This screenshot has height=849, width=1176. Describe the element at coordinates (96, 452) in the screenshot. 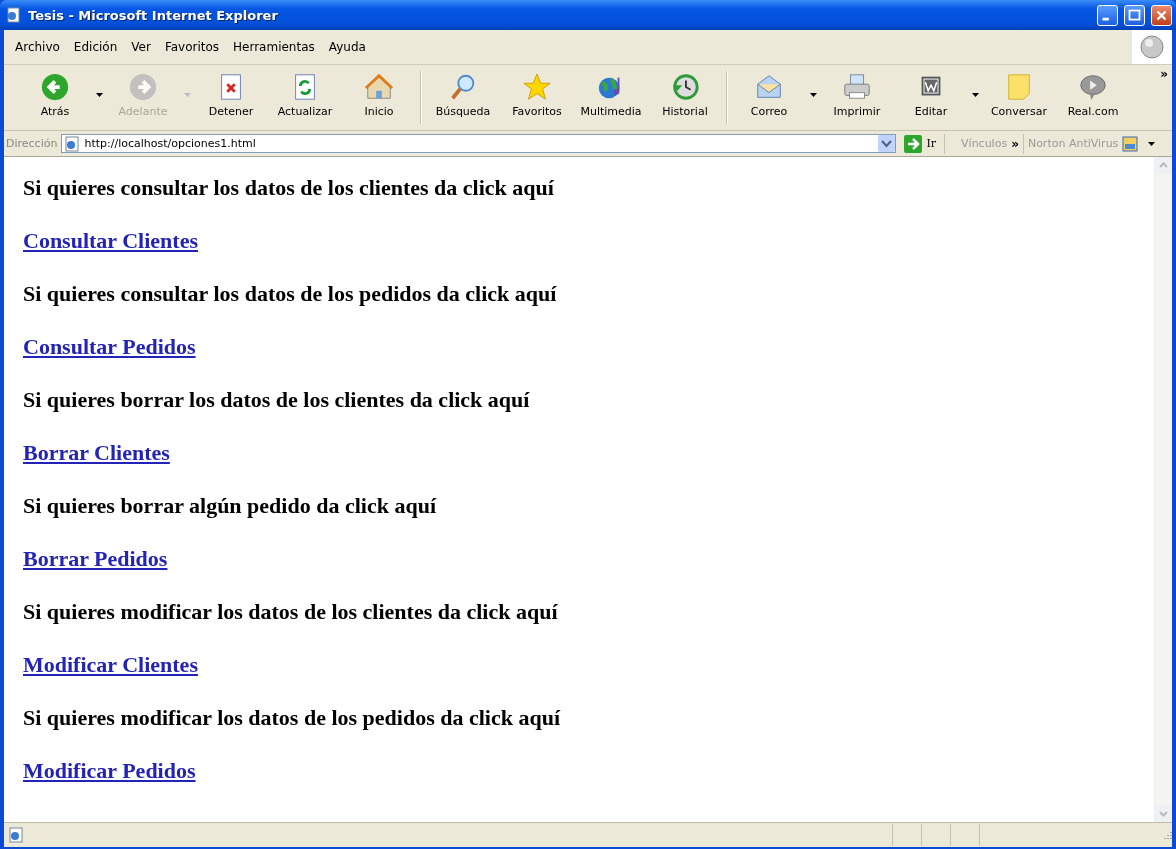

I see `option-link: Borrar Clientes` at that location.